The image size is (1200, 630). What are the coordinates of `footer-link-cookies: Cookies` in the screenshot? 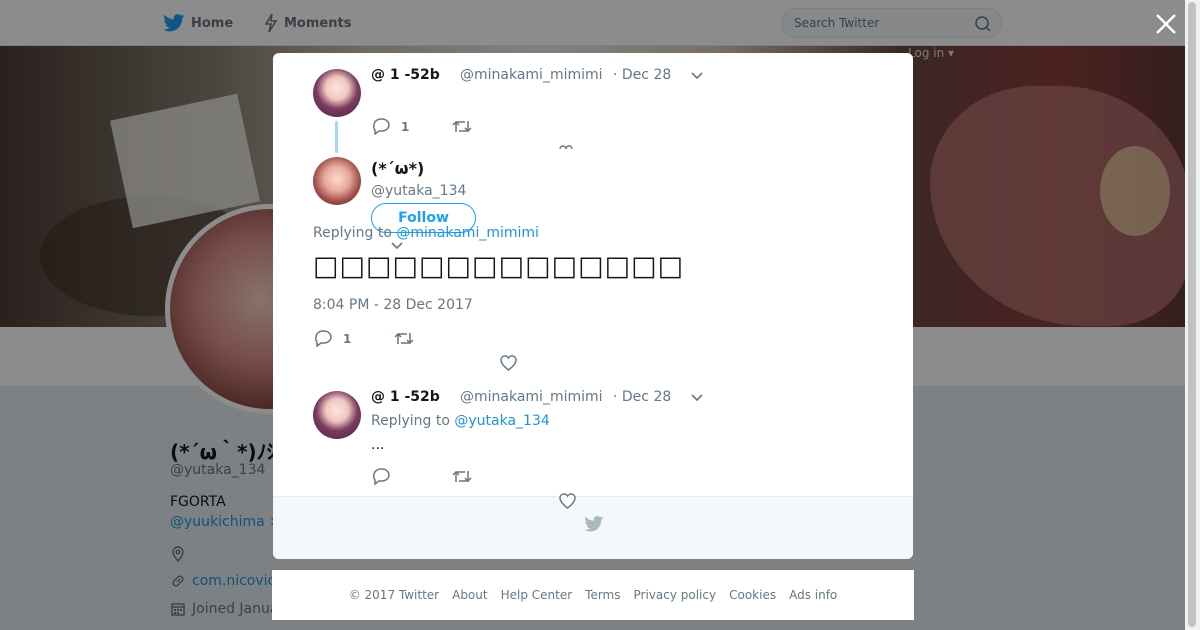 It's located at (752, 595).